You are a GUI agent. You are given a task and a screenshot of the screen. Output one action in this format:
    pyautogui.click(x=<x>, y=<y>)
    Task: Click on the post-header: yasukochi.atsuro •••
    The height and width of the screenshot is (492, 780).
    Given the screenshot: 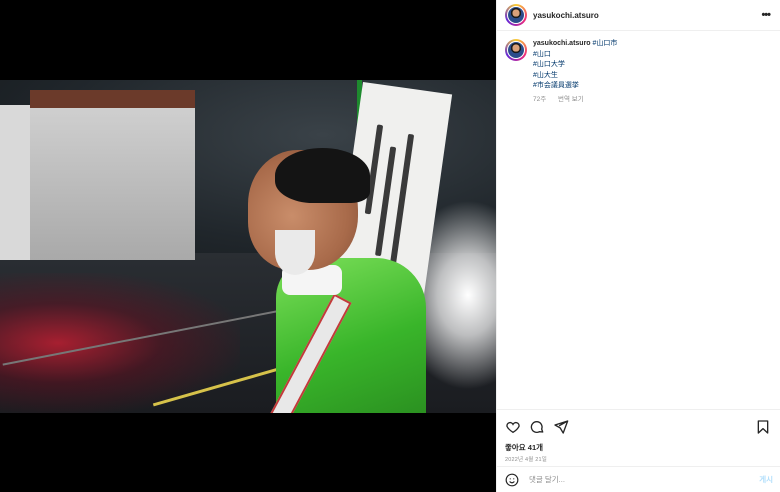 What is the action you would take?
    pyautogui.click(x=638, y=15)
    